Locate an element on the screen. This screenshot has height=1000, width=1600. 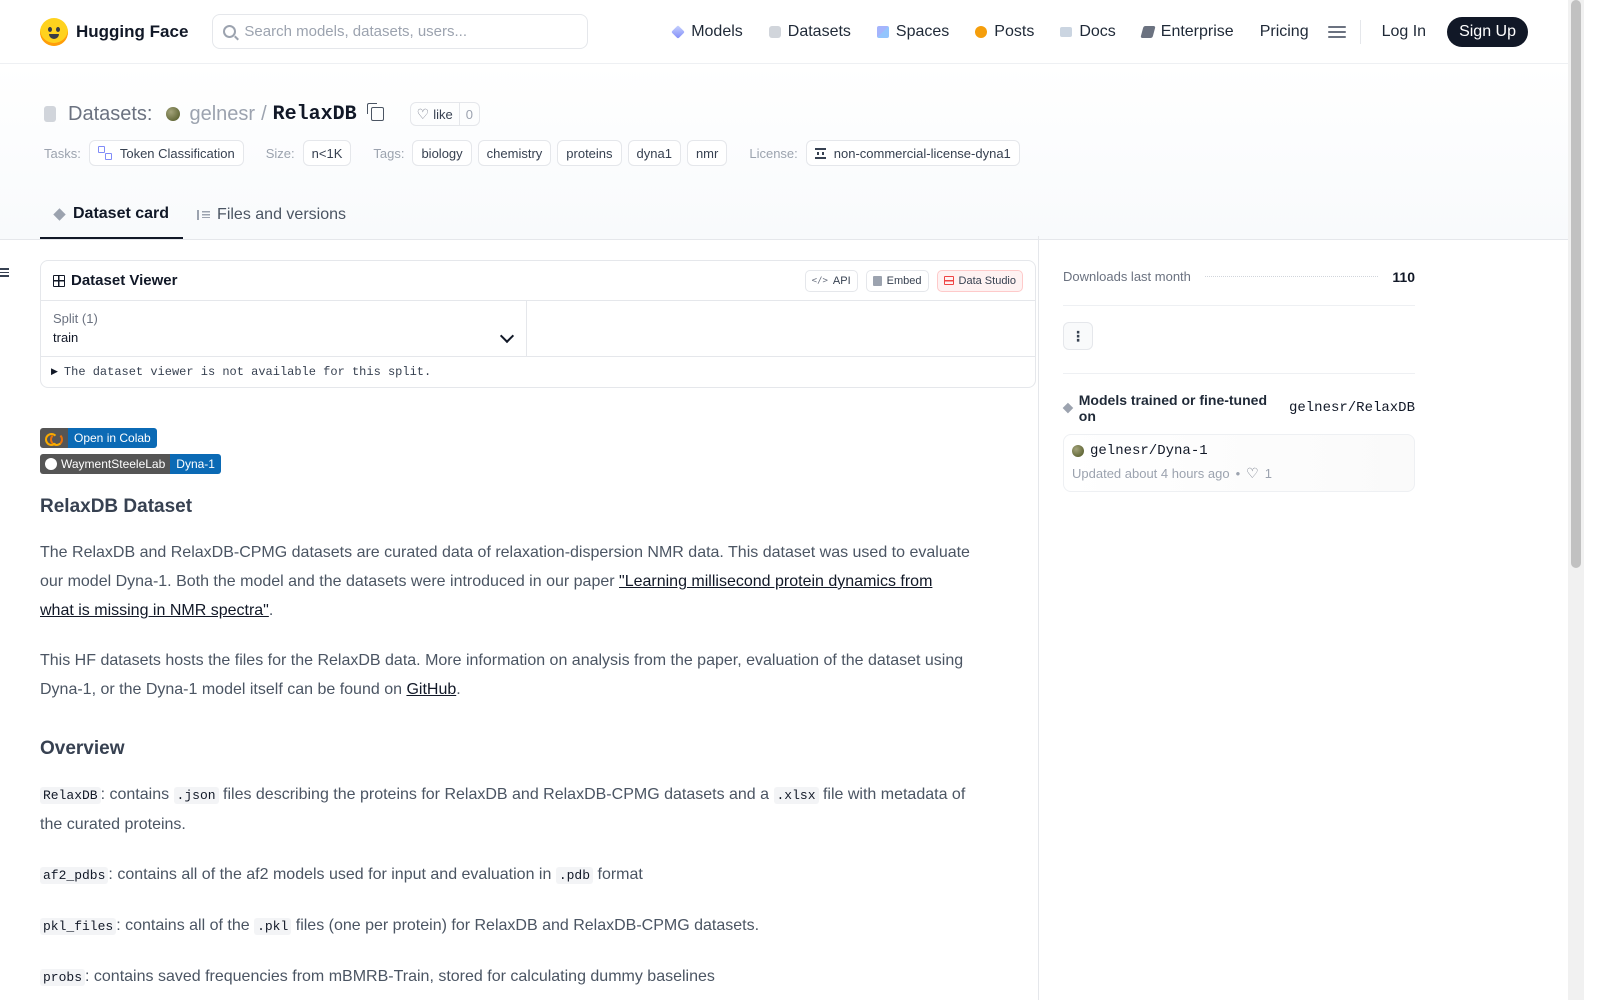
split-label: Split (1) is located at coordinates (75, 318).